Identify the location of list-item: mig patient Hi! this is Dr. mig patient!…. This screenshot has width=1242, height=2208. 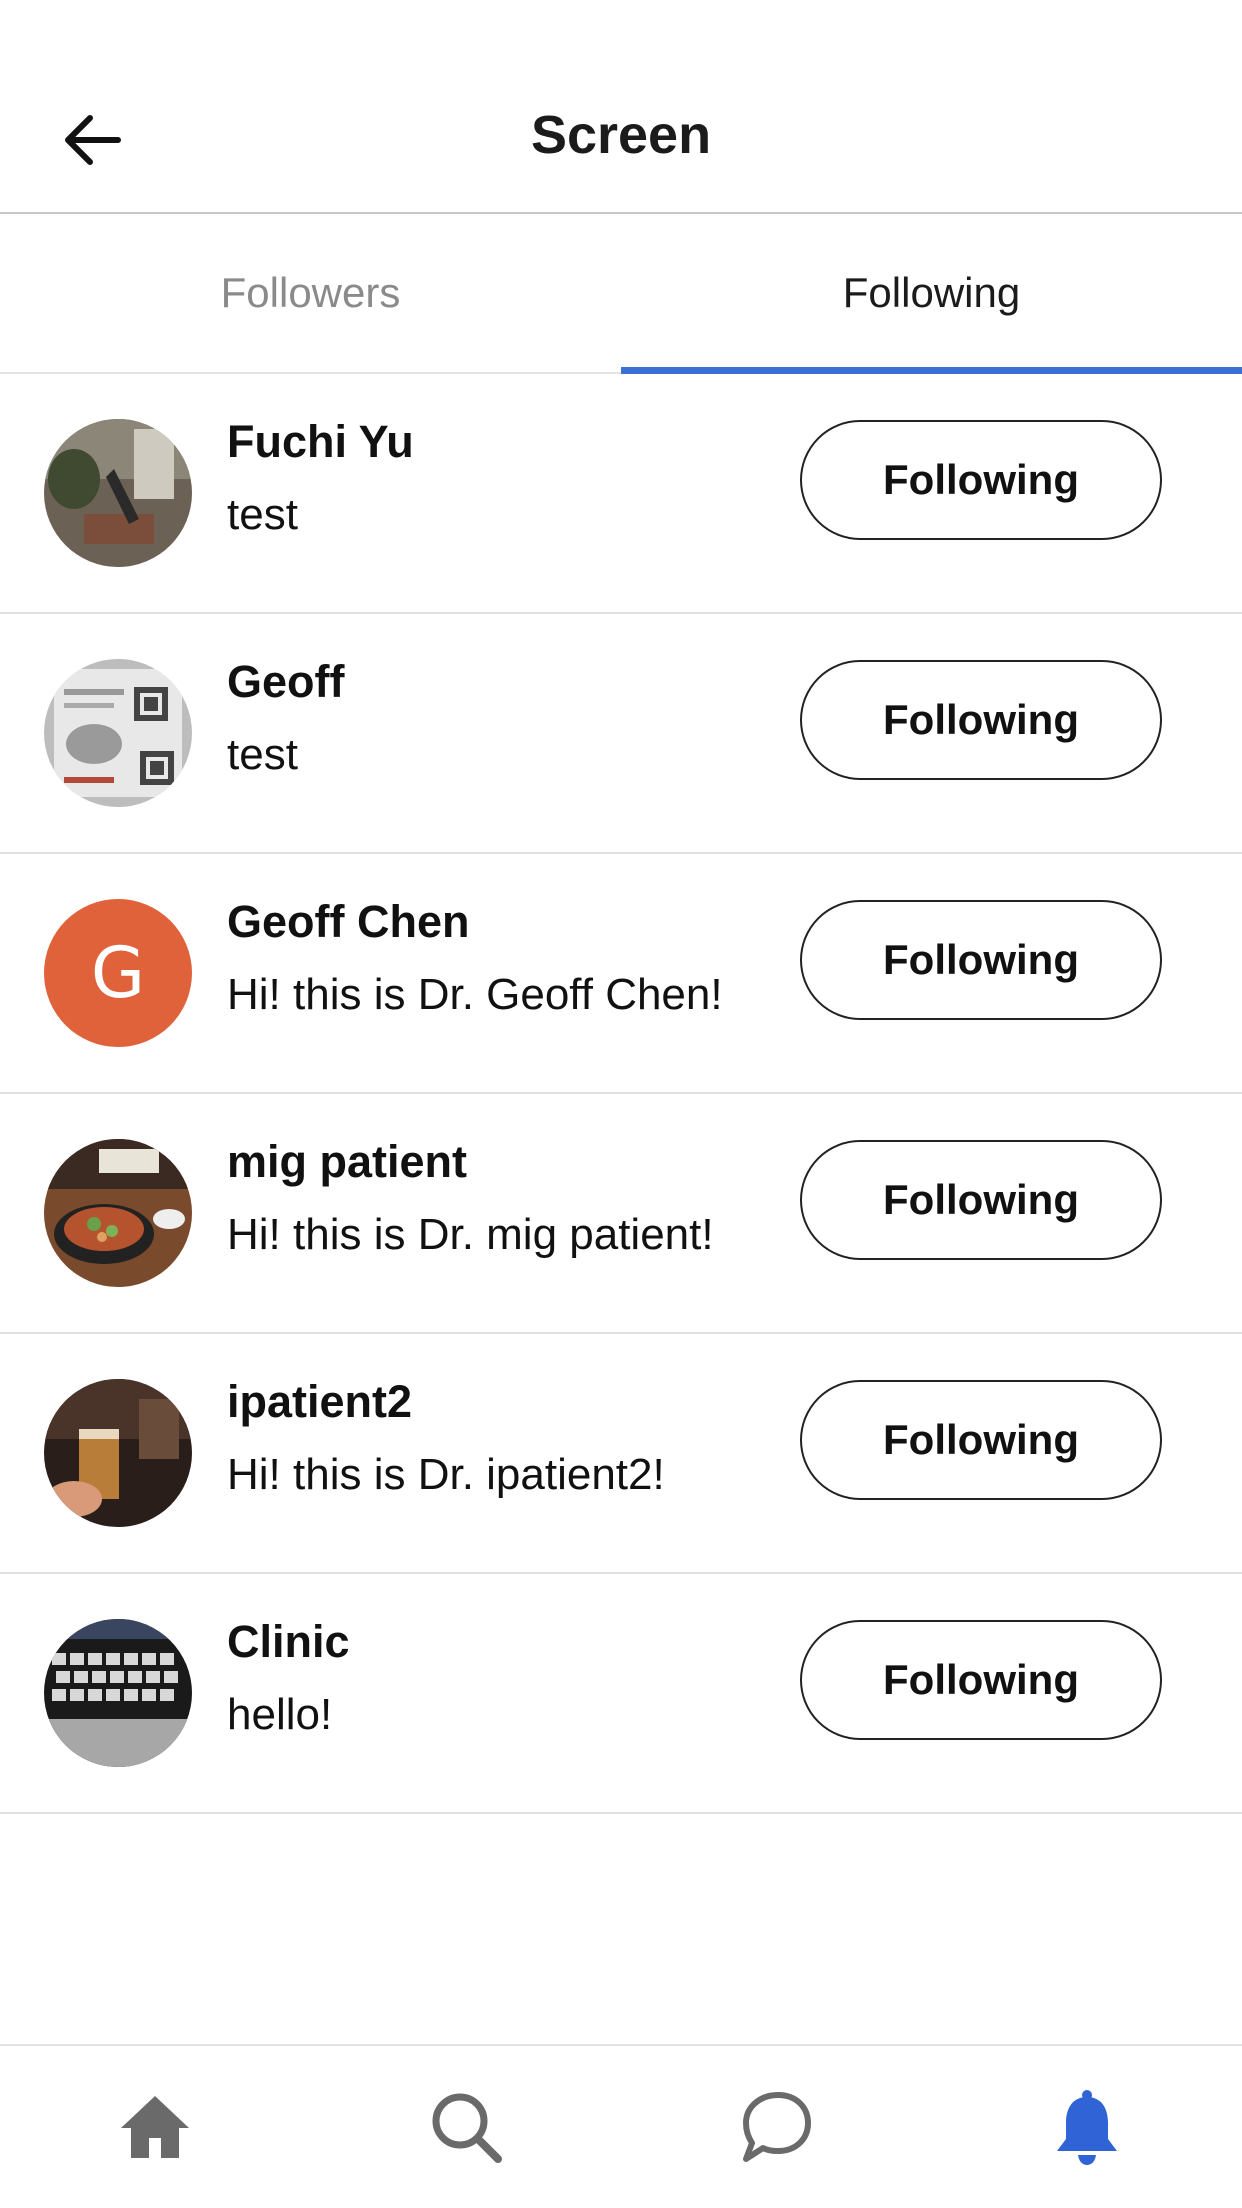
(621, 1214).